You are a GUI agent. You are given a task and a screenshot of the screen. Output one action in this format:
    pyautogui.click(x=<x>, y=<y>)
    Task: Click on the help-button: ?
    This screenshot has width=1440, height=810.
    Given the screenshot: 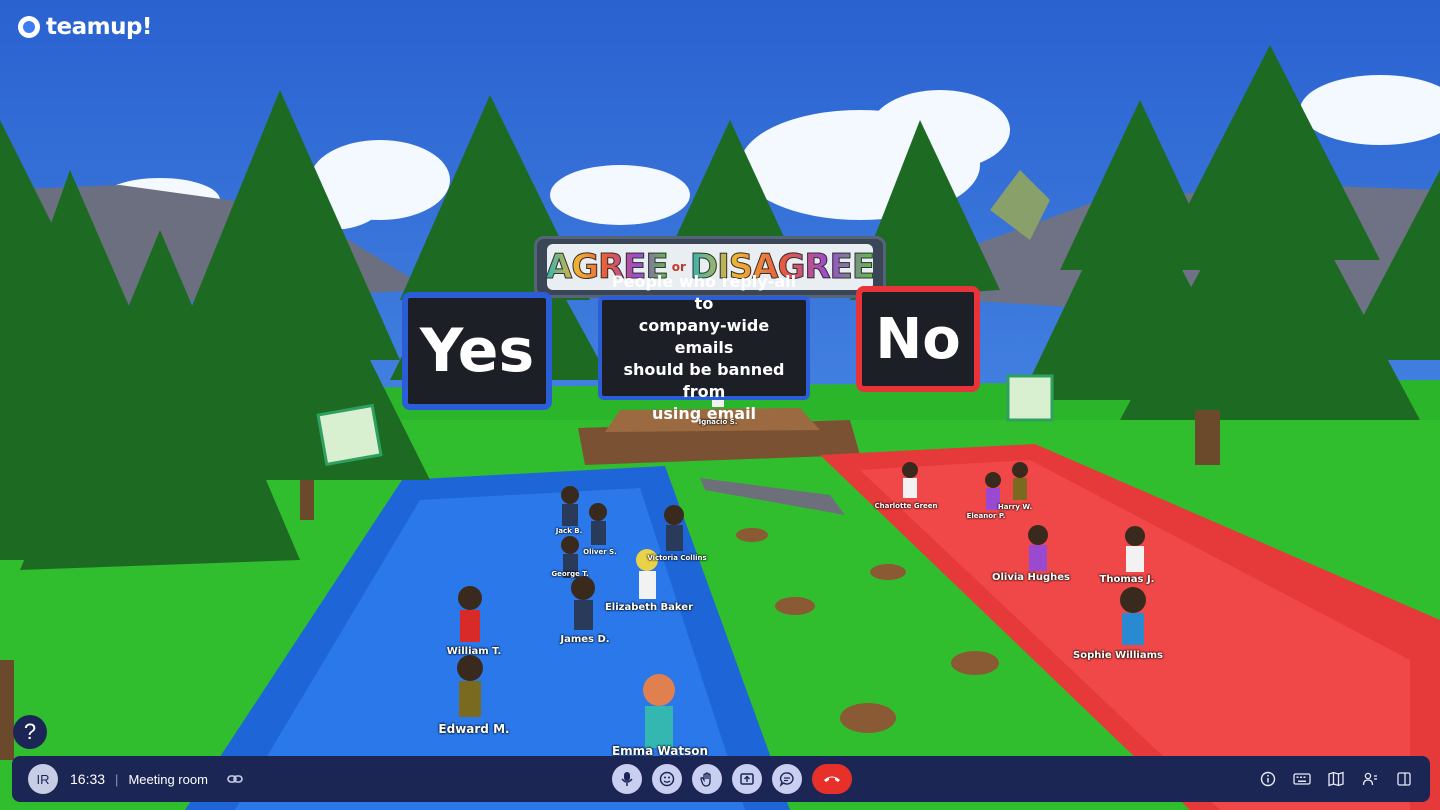 What is the action you would take?
    pyautogui.click(x=30, y=732)
    